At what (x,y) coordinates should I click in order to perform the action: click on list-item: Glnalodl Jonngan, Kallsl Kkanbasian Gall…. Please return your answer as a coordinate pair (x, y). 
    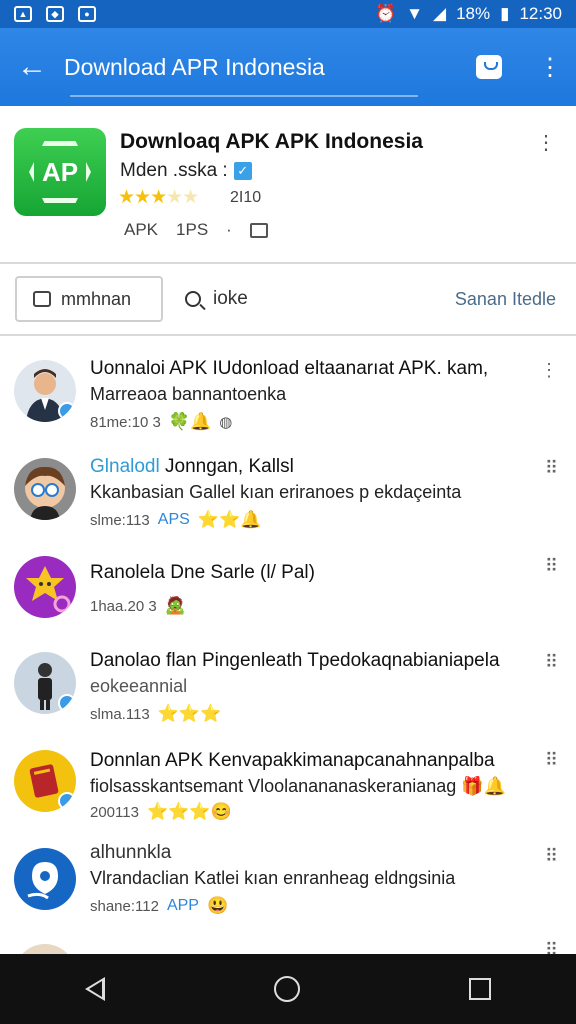
    Looking at the image, I should click on (288, 500).